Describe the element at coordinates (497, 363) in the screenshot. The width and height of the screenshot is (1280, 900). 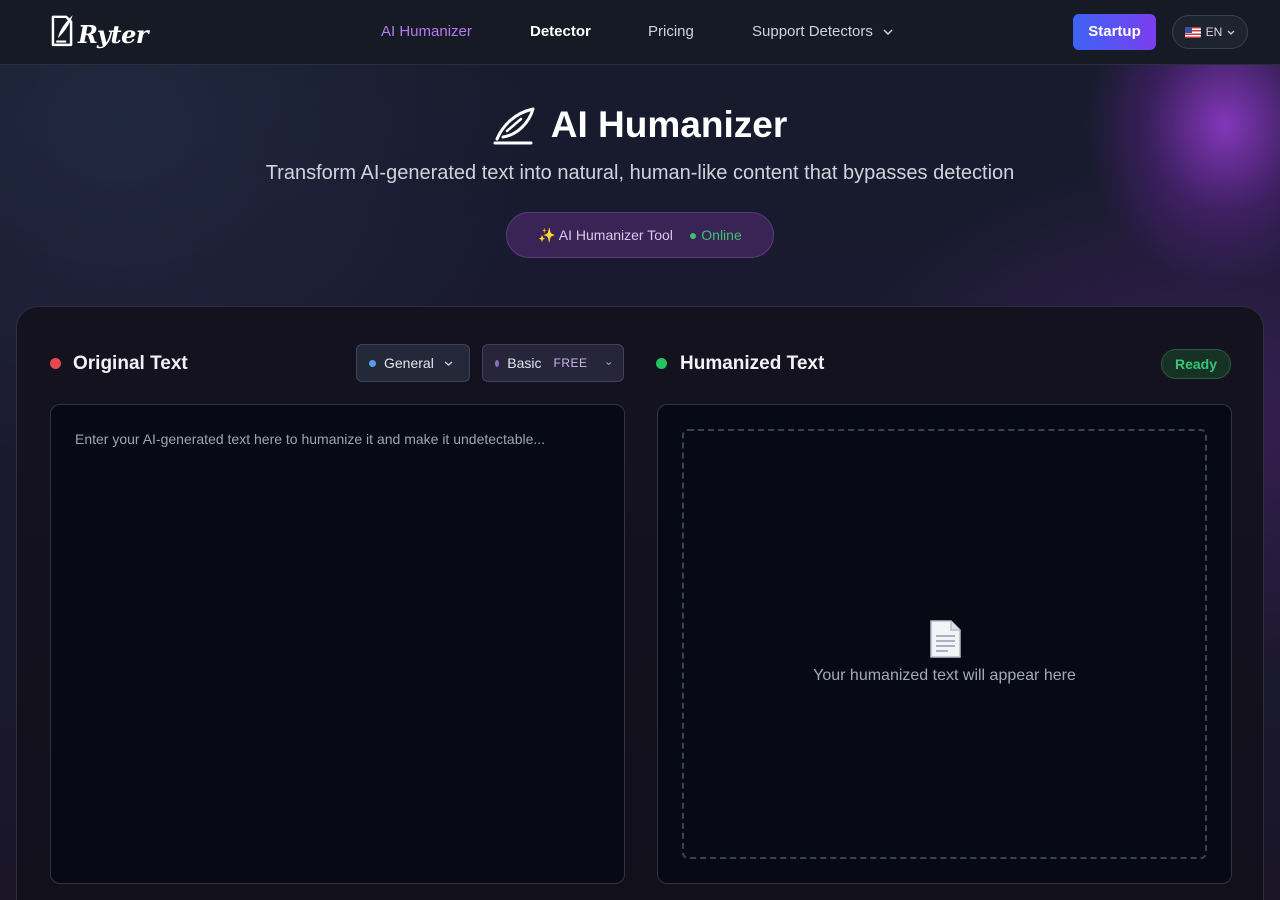
I see `tier-dot` at that location.